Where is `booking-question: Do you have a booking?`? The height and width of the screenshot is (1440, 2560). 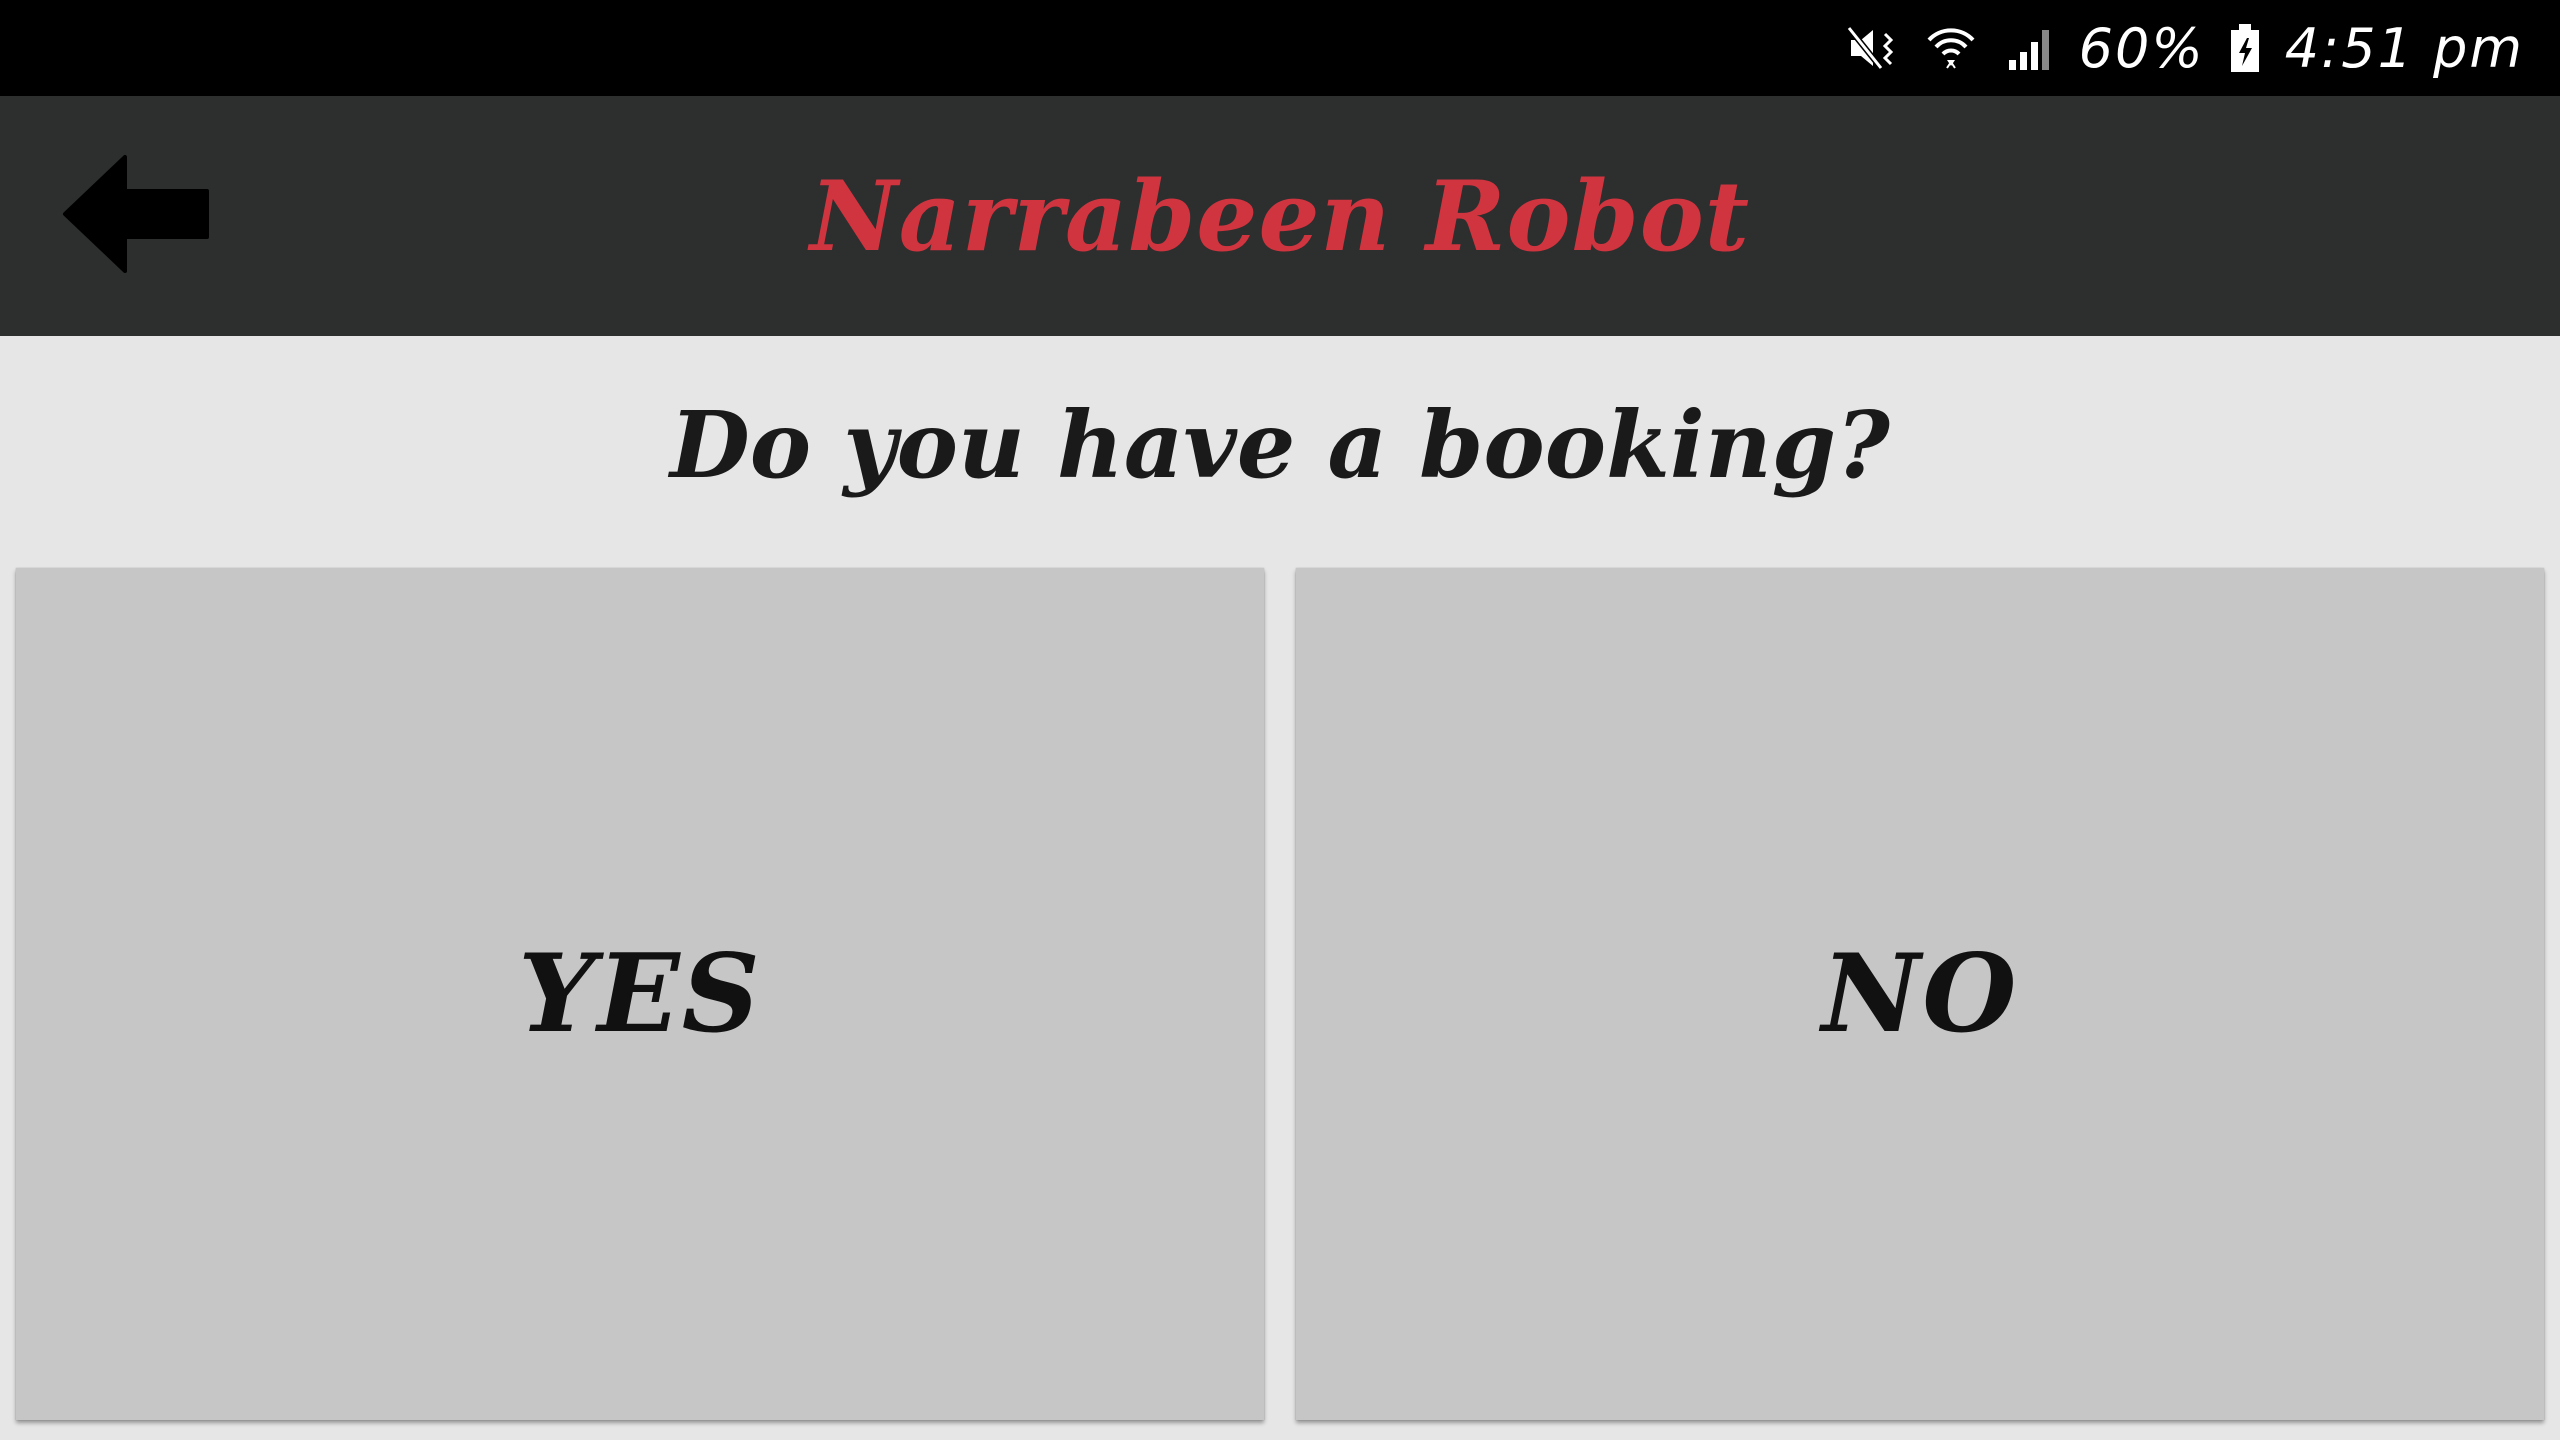 booking-question: Do you have a booking? is located at coordinates (1280, 445).